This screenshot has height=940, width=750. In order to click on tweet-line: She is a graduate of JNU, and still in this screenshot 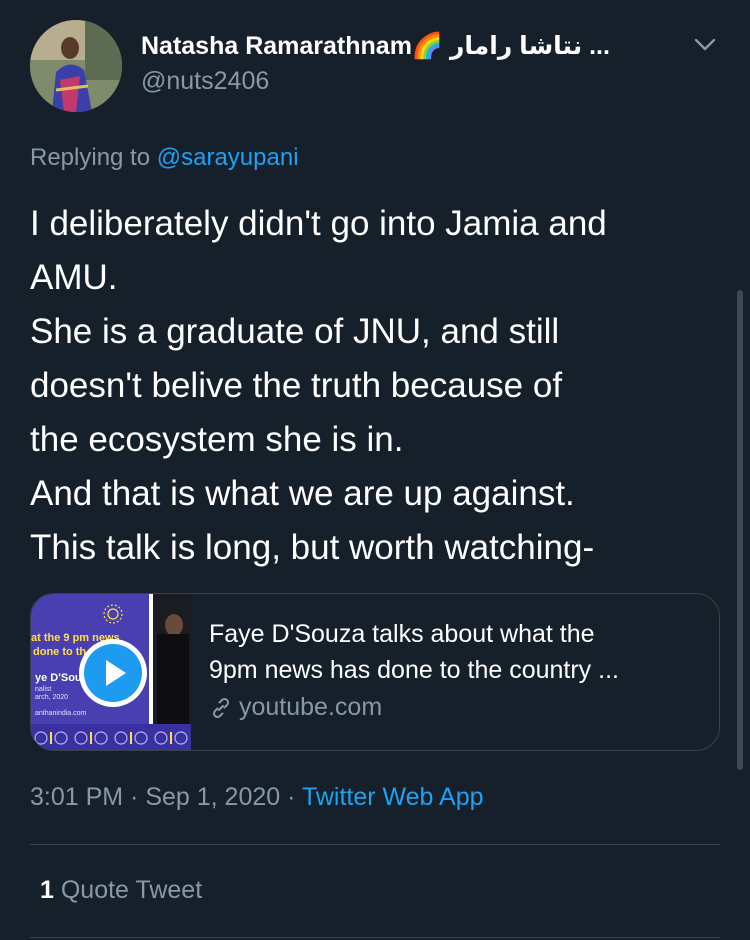, I will do `click(295, 331)`.